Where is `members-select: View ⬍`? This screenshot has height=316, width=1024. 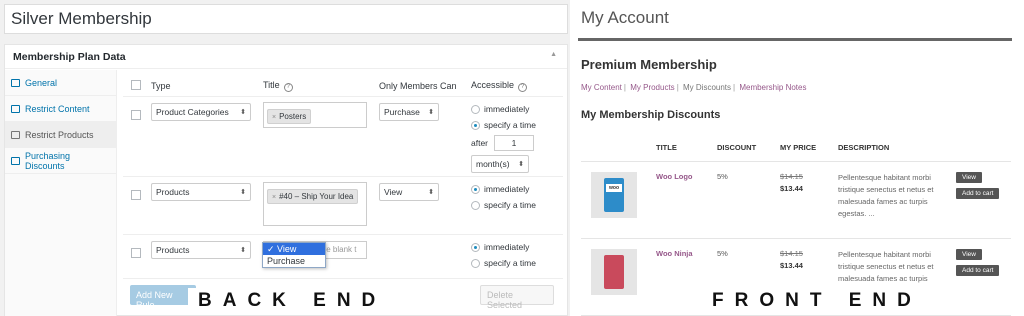 members-select: View ⬍ is located at coordinates (409, 192).